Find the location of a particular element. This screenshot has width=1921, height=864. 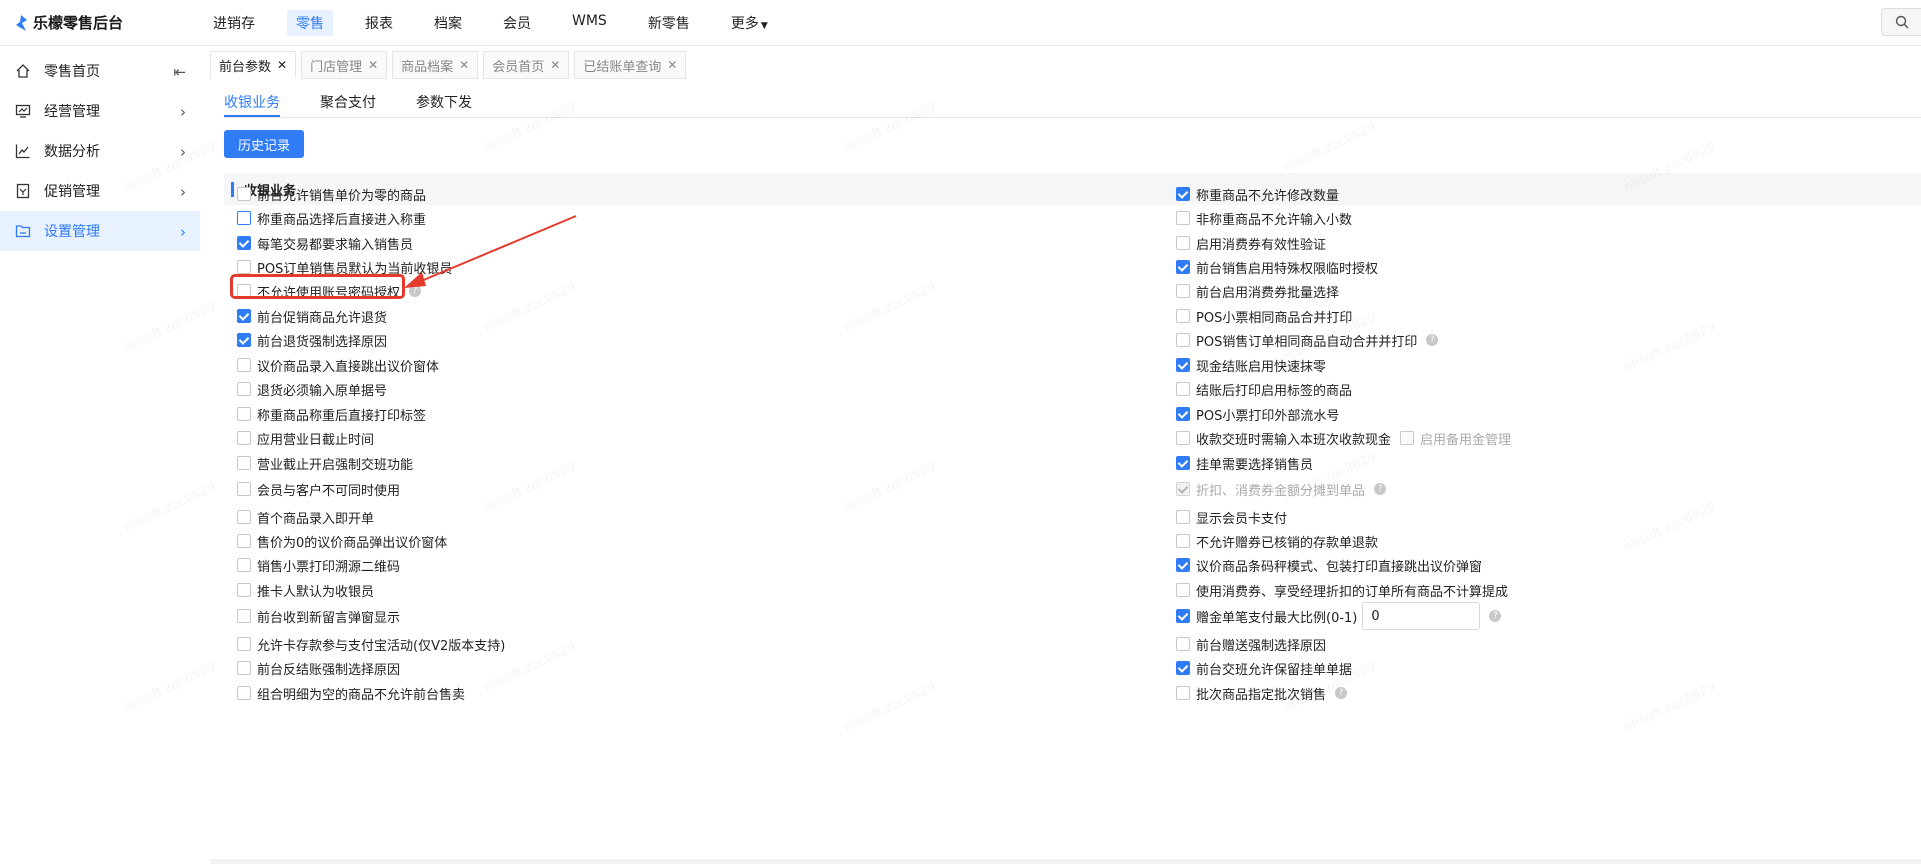

left-option-row: 营业截止开启强制交班功能 is located at coordinates (325, 463).